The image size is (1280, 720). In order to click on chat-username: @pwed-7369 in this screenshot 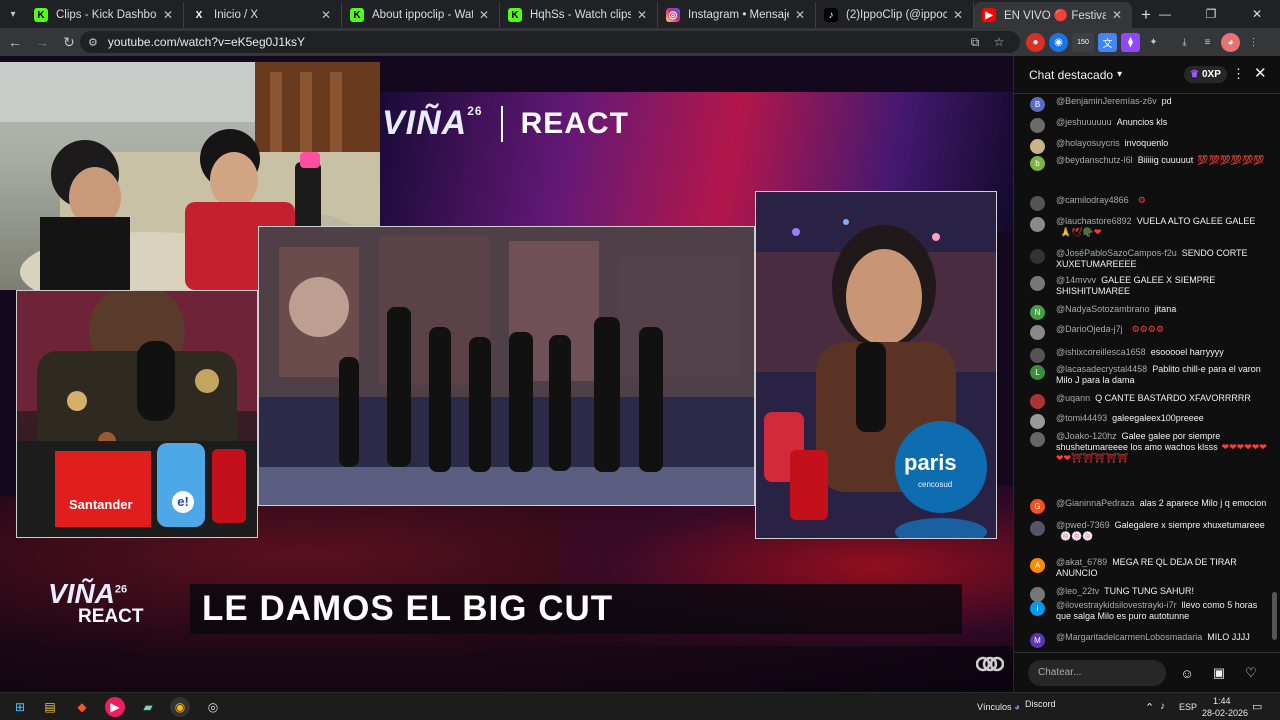, I will do `click(1083, 525)`.